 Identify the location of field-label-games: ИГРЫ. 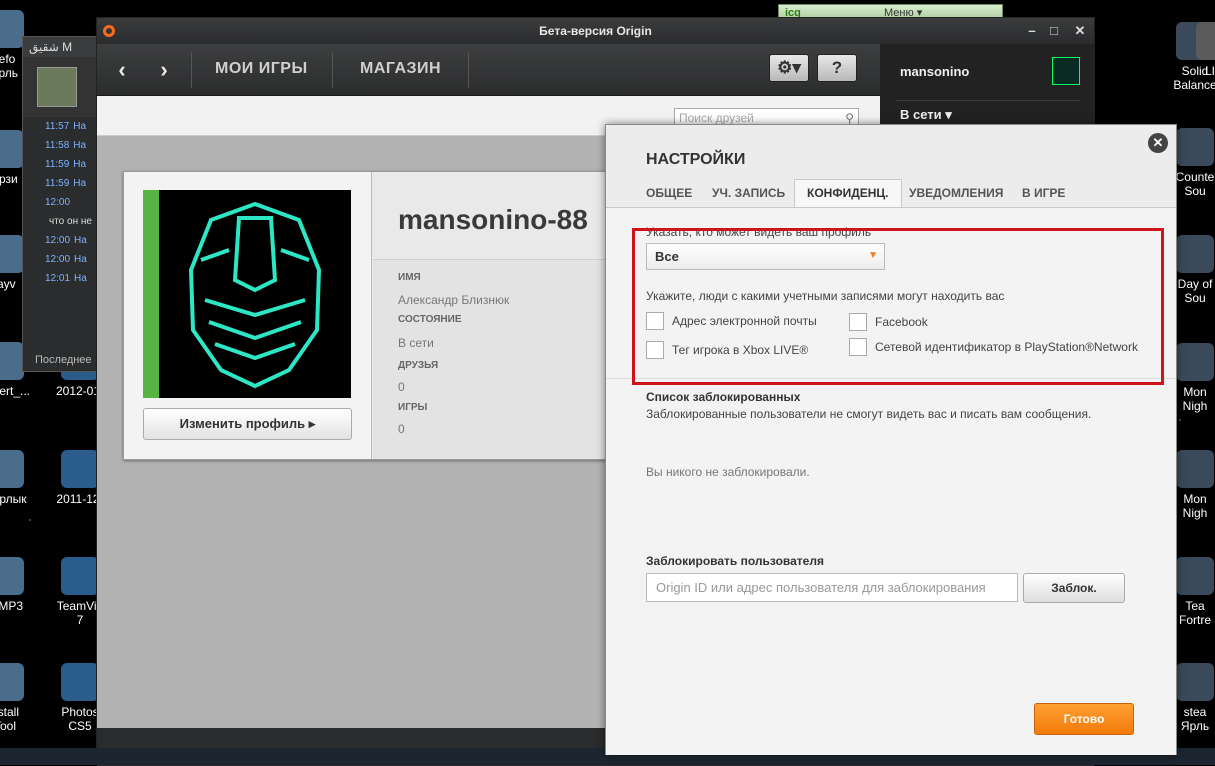
(413, 407).